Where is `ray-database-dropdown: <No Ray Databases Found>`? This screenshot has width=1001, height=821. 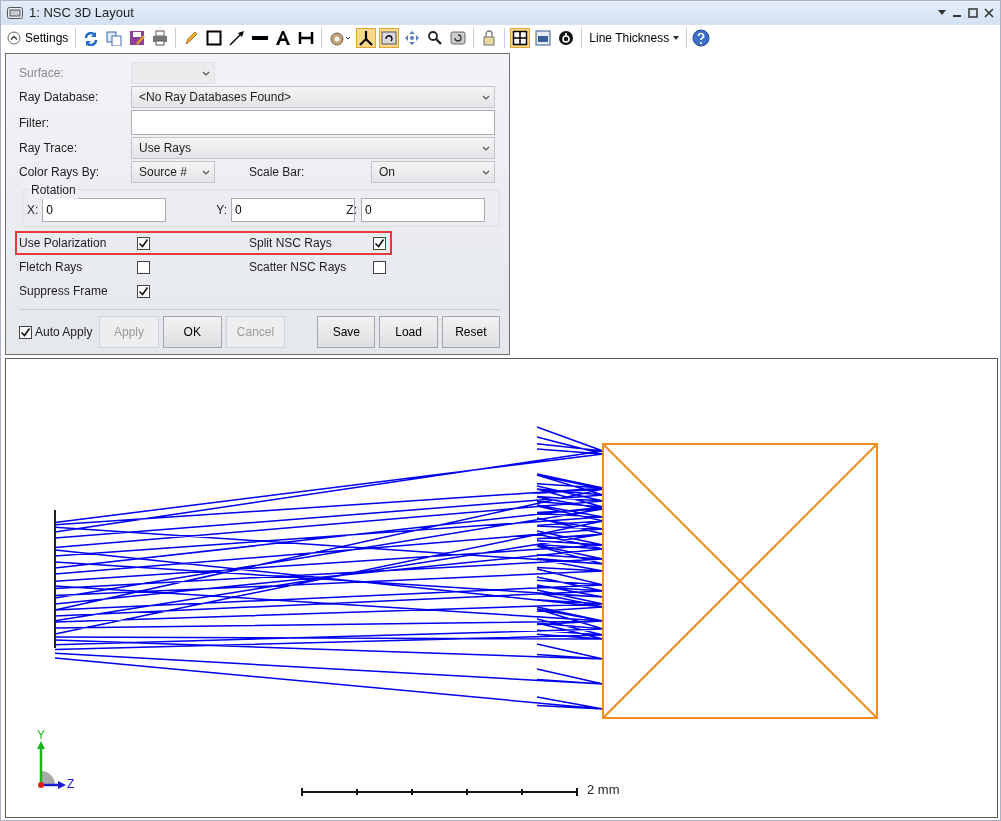
ray-database-dropdown: <No Ray Databases Found> is located at coordinates (313, 97).